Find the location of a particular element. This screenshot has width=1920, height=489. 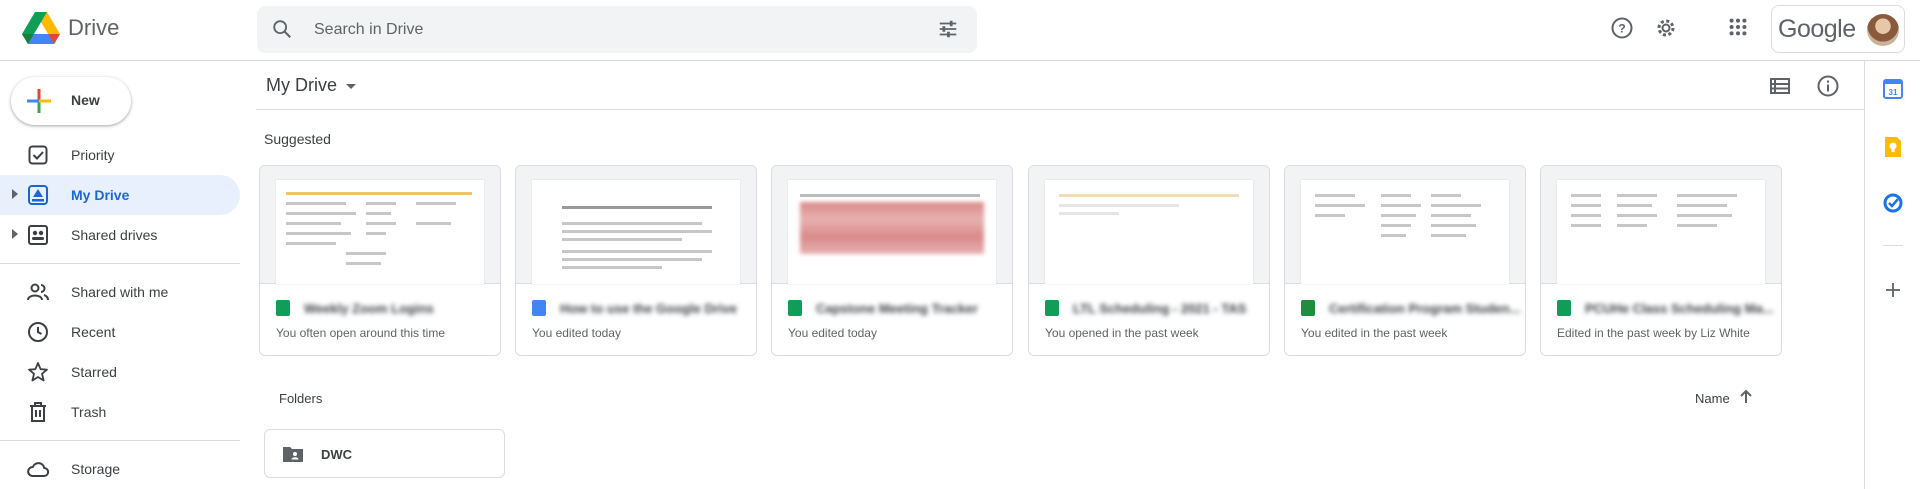

file-name: Capstone Meeting Tracker is located at coordinates (897, 308).